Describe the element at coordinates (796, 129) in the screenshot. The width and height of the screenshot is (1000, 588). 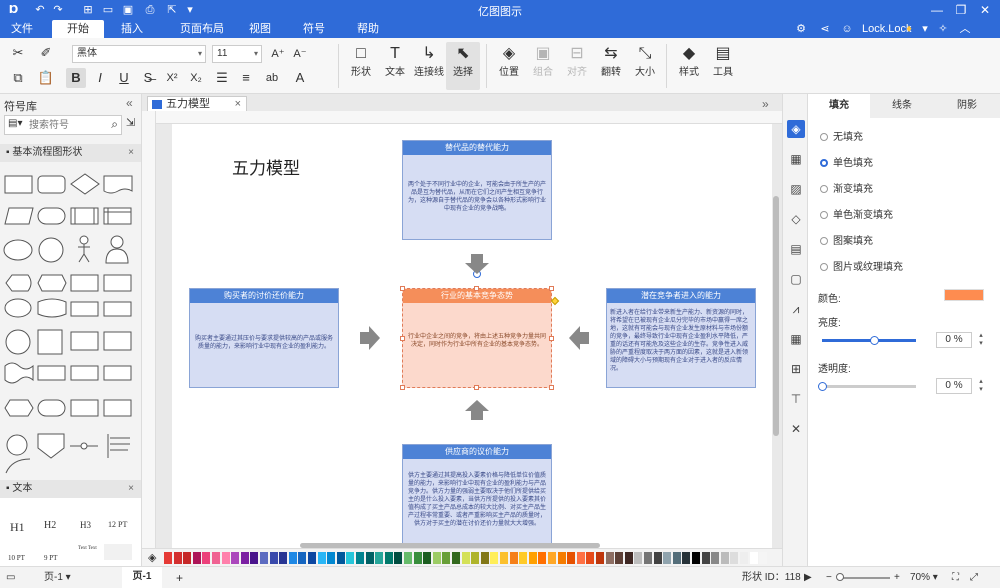
I see `fill-panel-icon: ◈` at that location.